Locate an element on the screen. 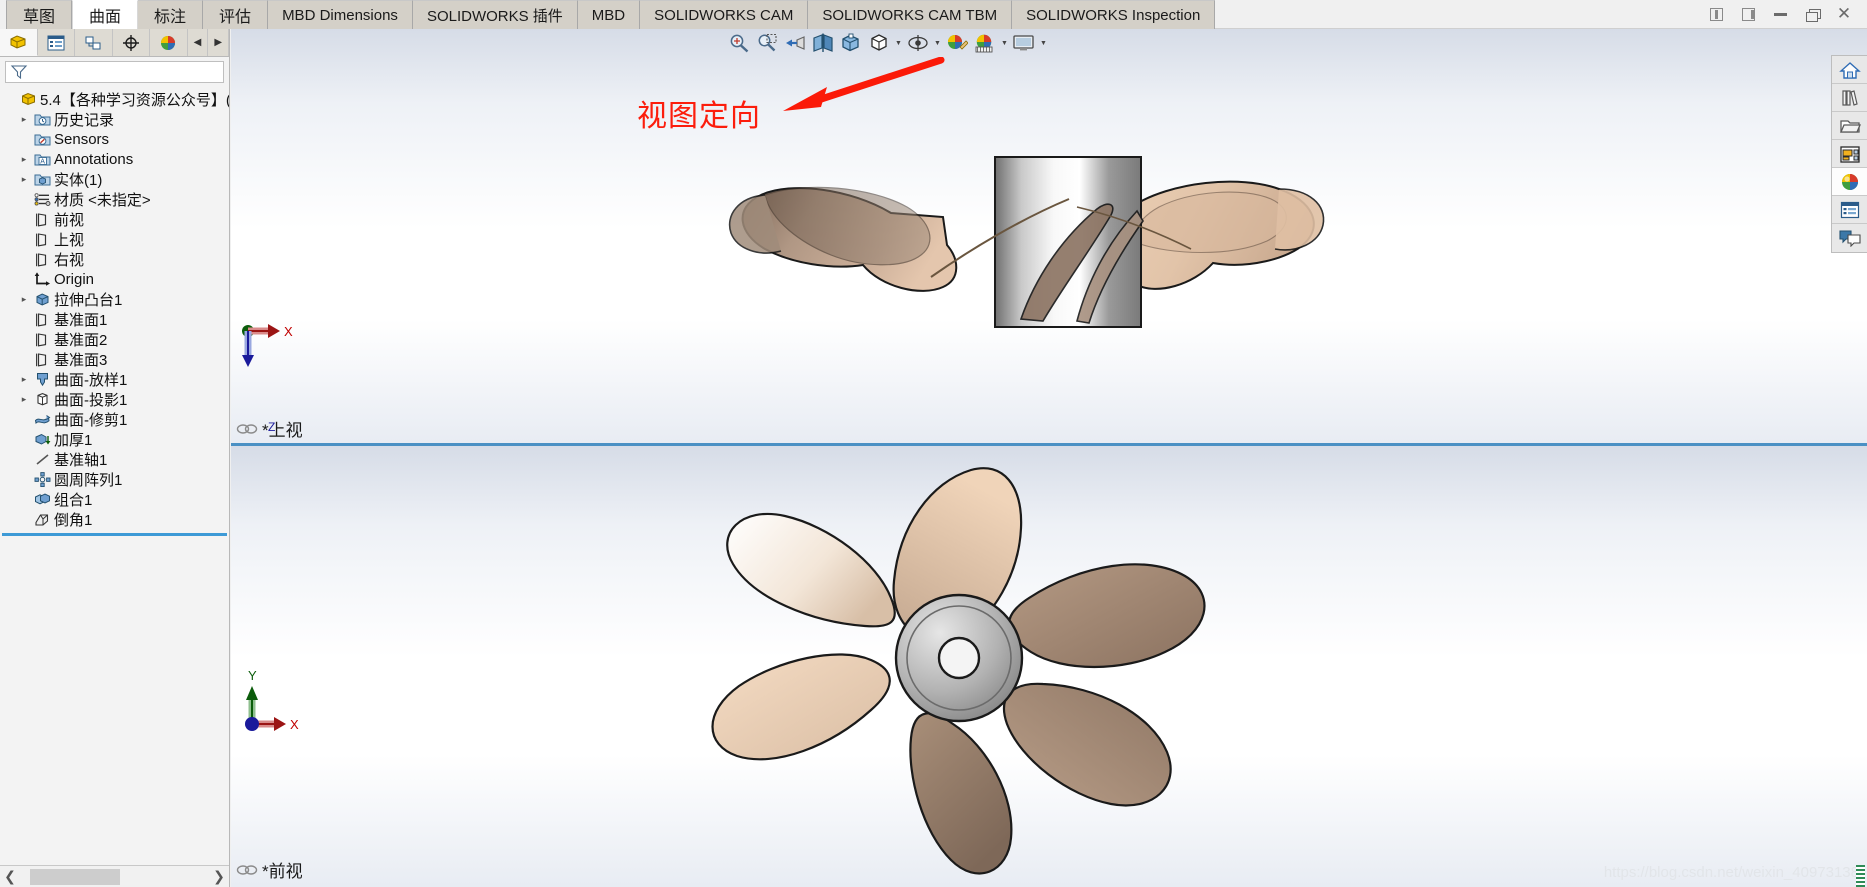 This screenshot has width=1867, height=887. ribbon-tab-4: MBD Dimensions is located at coordinates (340, 14).